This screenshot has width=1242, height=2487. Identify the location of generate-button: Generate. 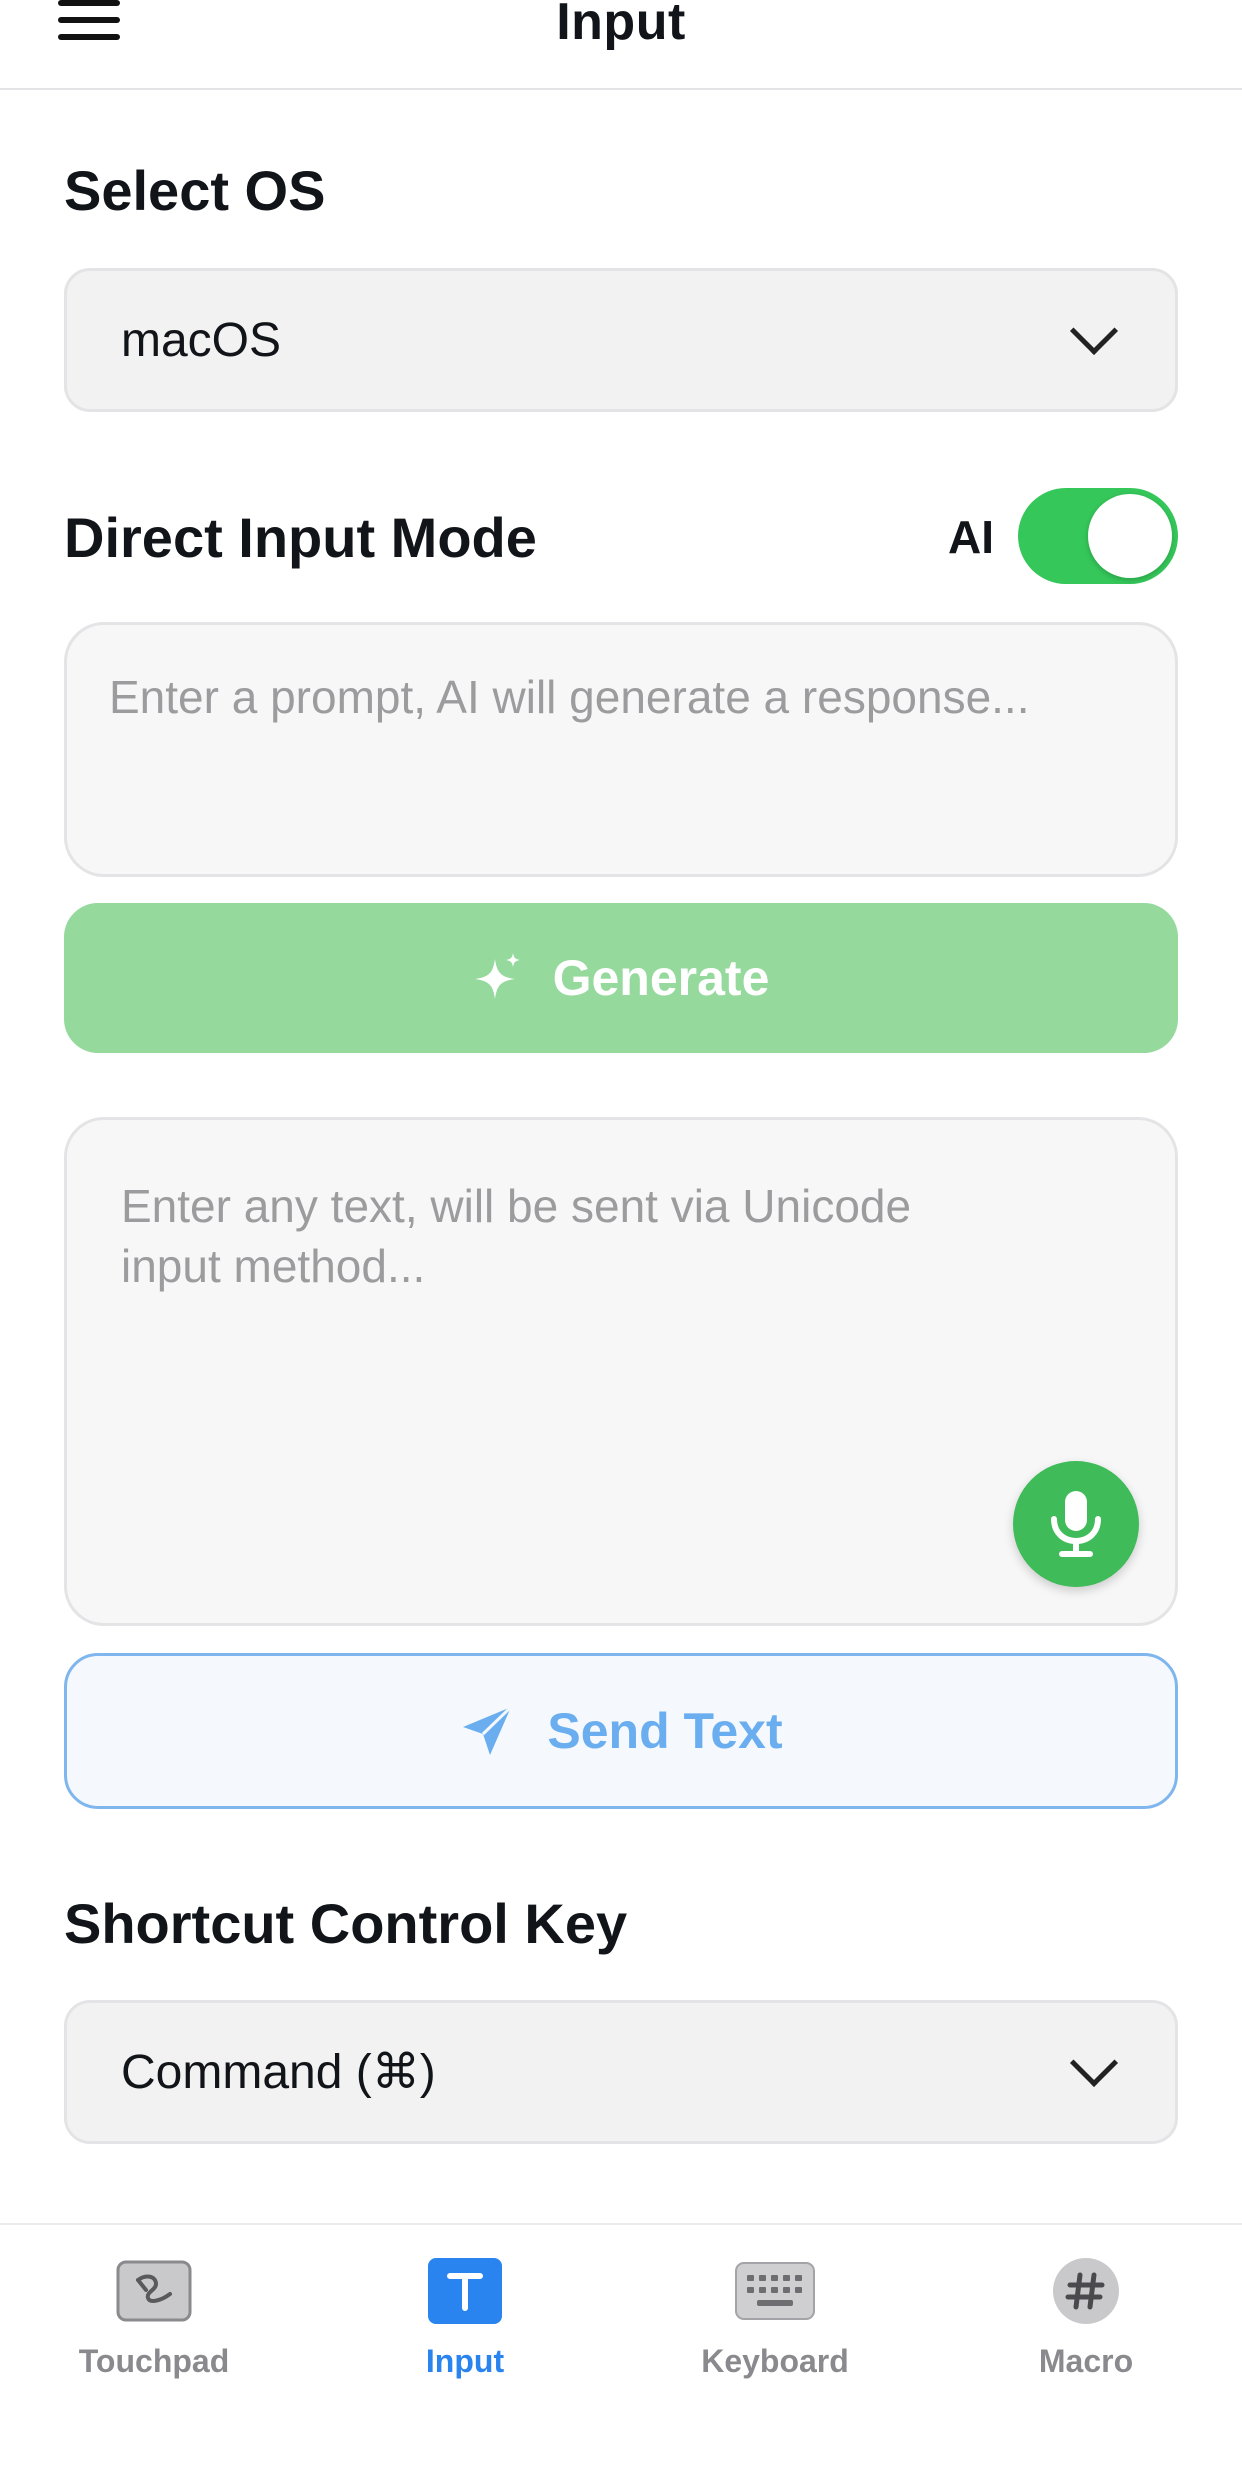
(621, 978).